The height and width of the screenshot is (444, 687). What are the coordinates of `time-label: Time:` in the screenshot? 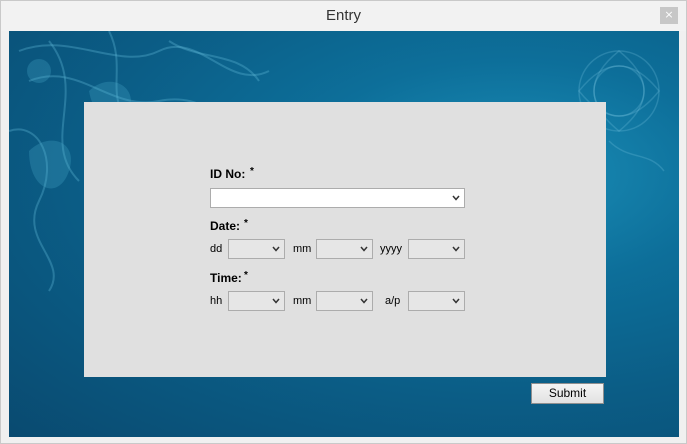 It's located at (226, 278).